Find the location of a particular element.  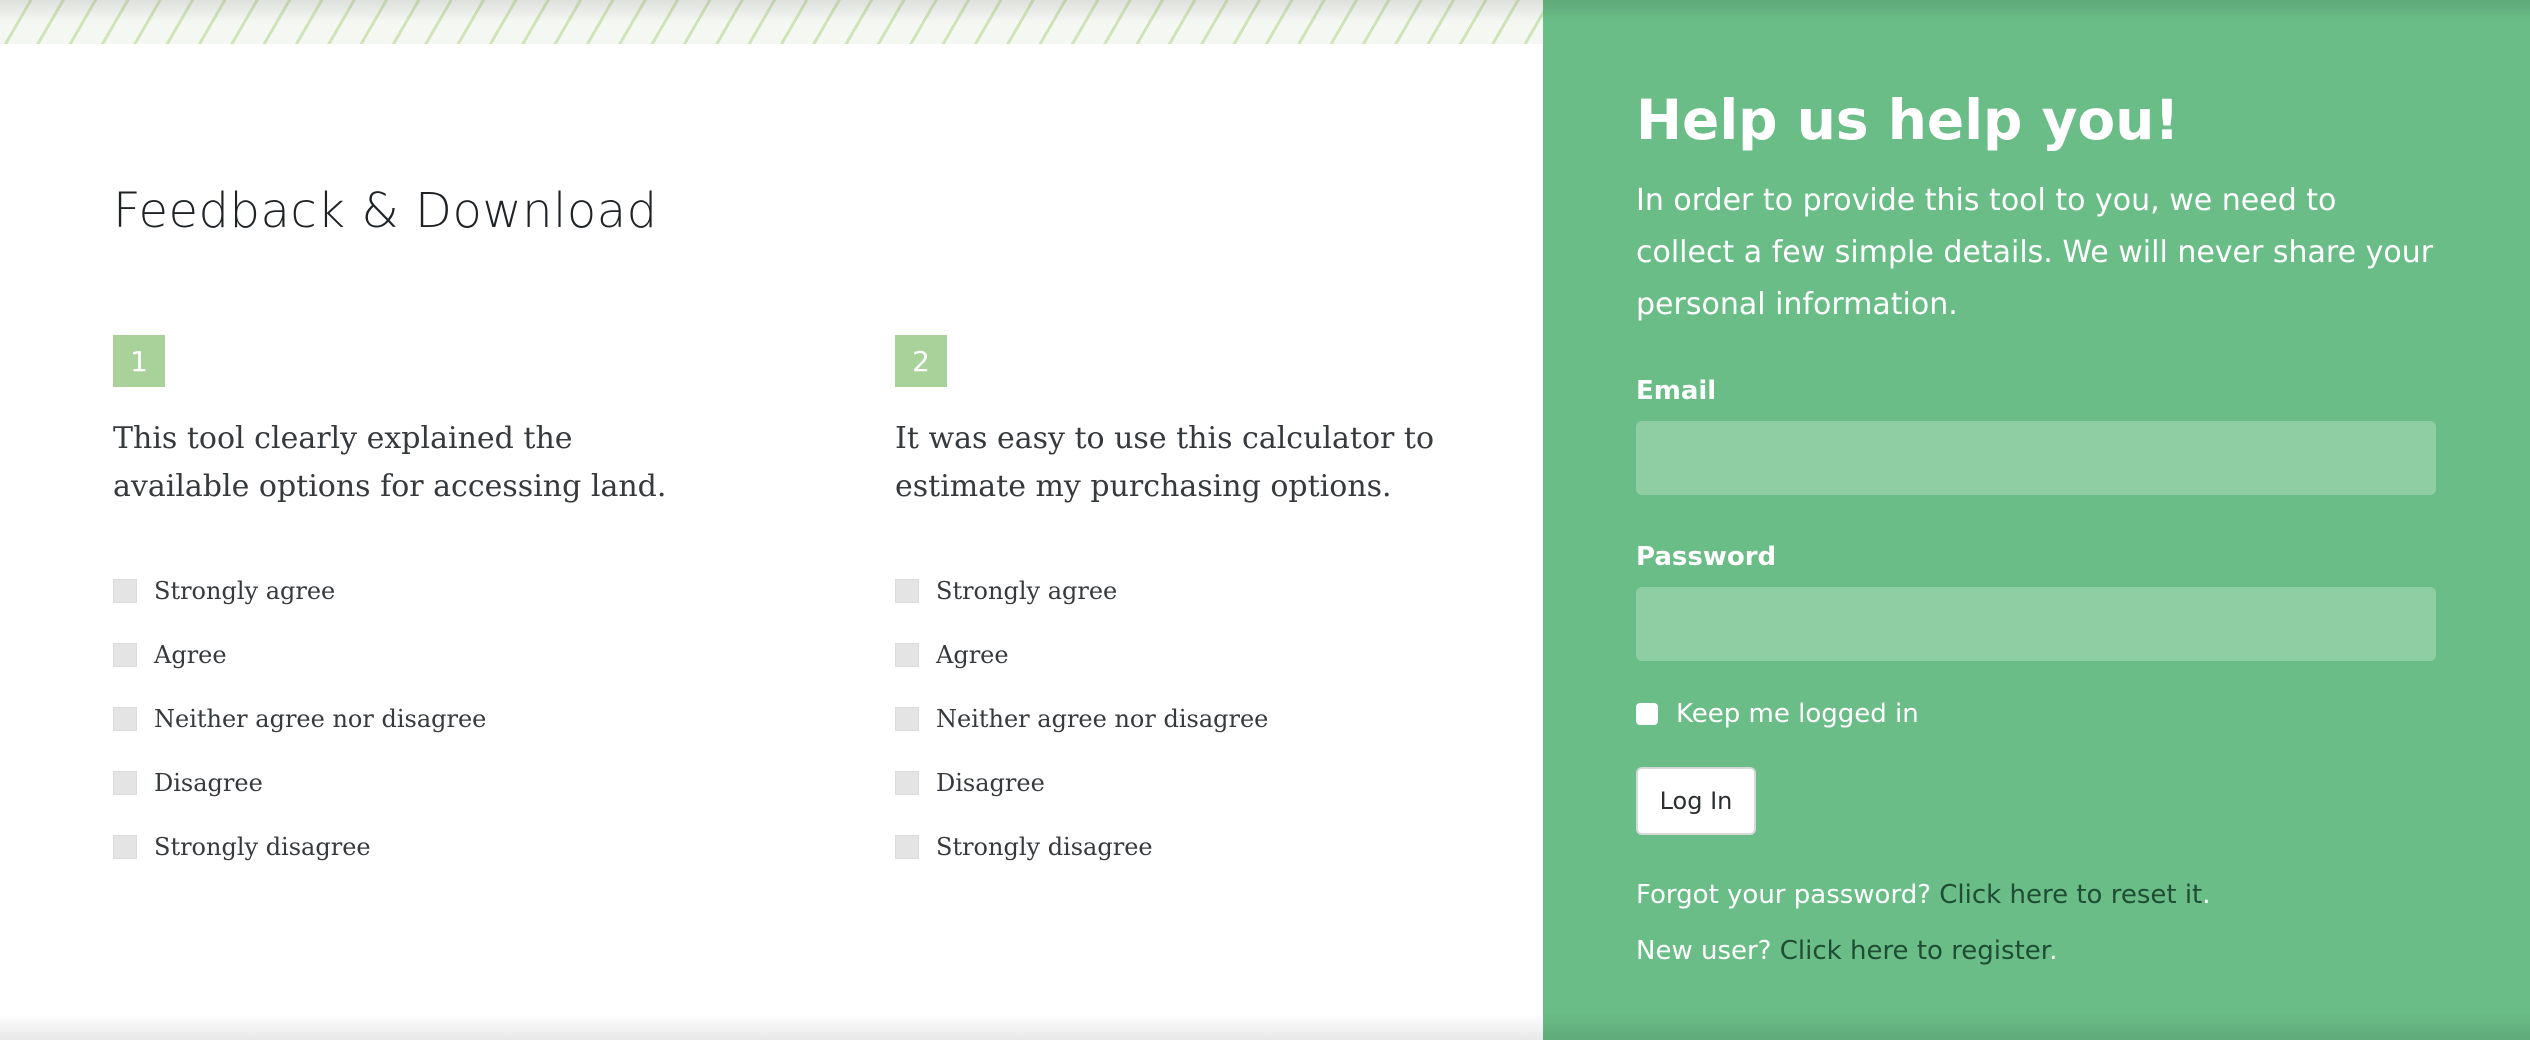

reset-password-link: Click here to reset it is located at coordinates (2070, 895).